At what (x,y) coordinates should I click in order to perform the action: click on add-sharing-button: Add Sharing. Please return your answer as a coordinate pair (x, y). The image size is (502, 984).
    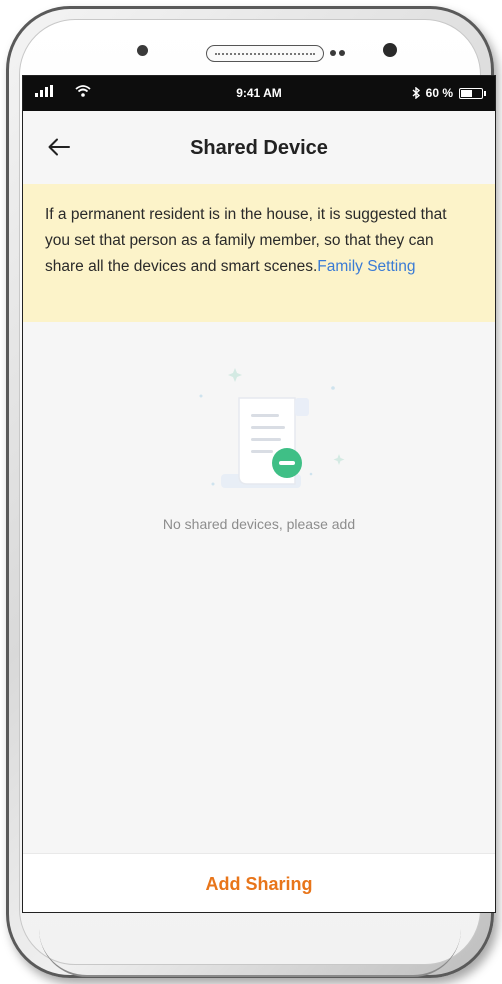
    Looking at the image, I should click on (259, 884).